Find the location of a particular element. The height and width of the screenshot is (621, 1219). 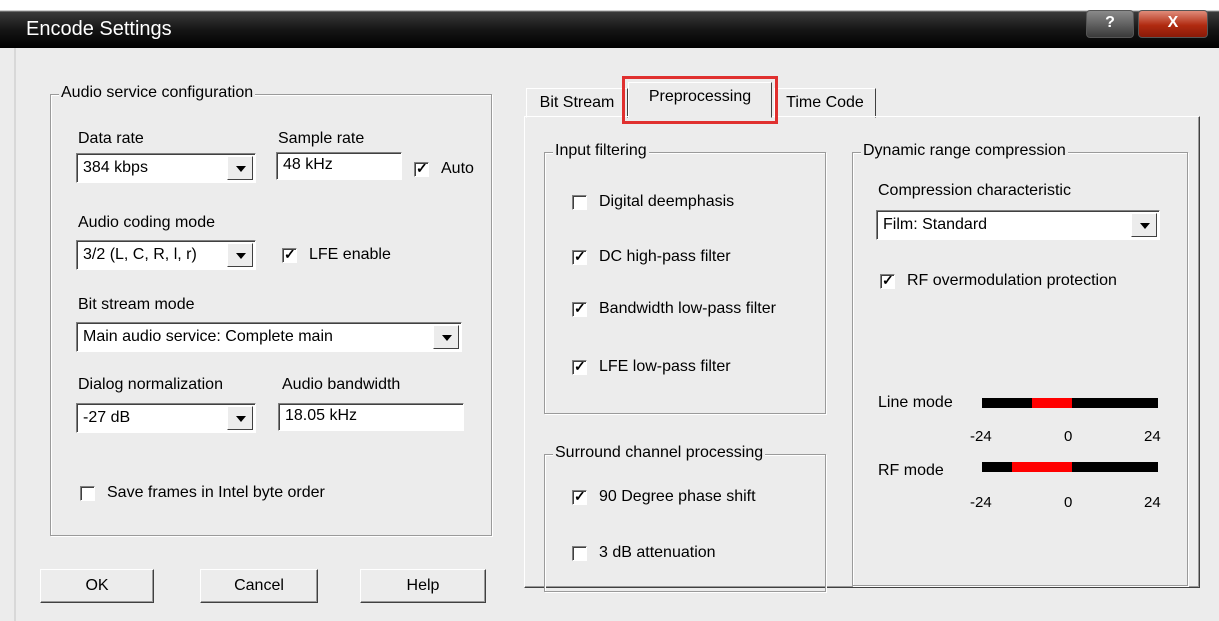

dc-highpass-checkbox: DC high-pass filter is located at coordinates (651, 257).